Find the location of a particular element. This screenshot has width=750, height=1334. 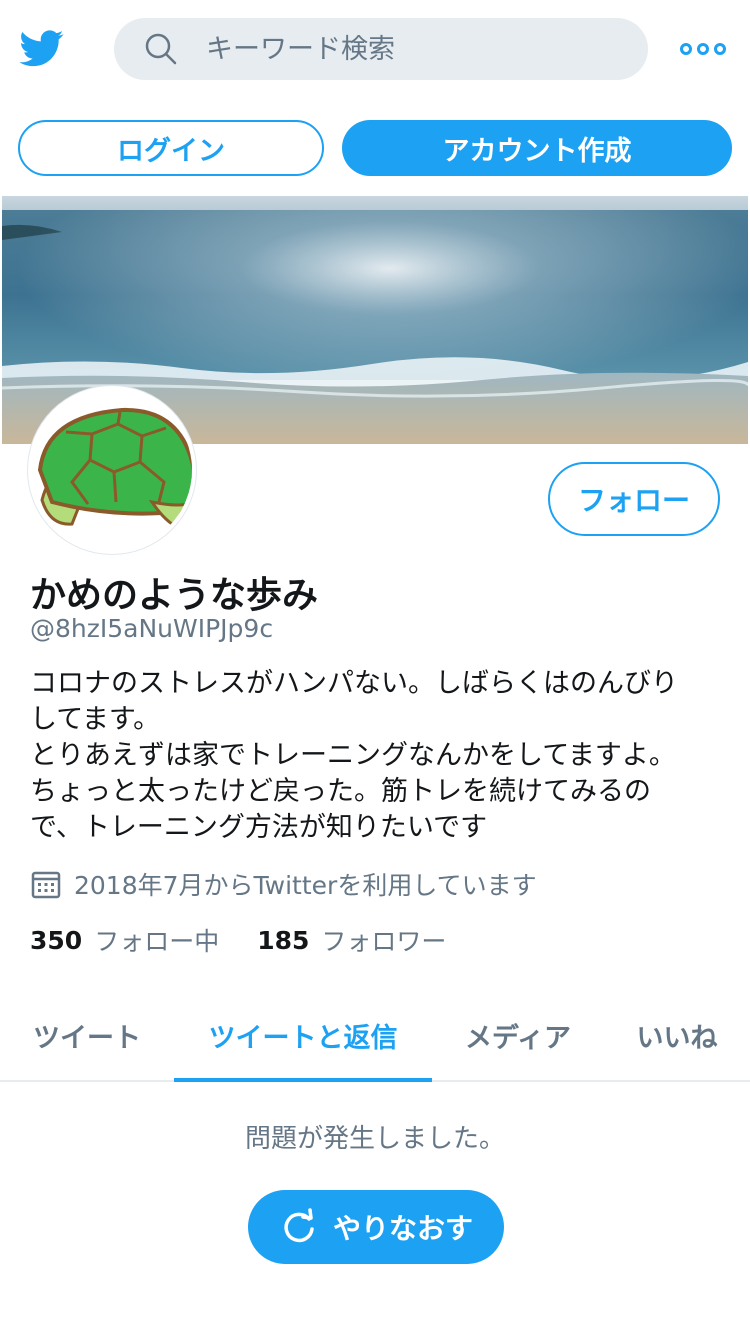

following-label: フォロー中 is located at coordinates (157, 941).